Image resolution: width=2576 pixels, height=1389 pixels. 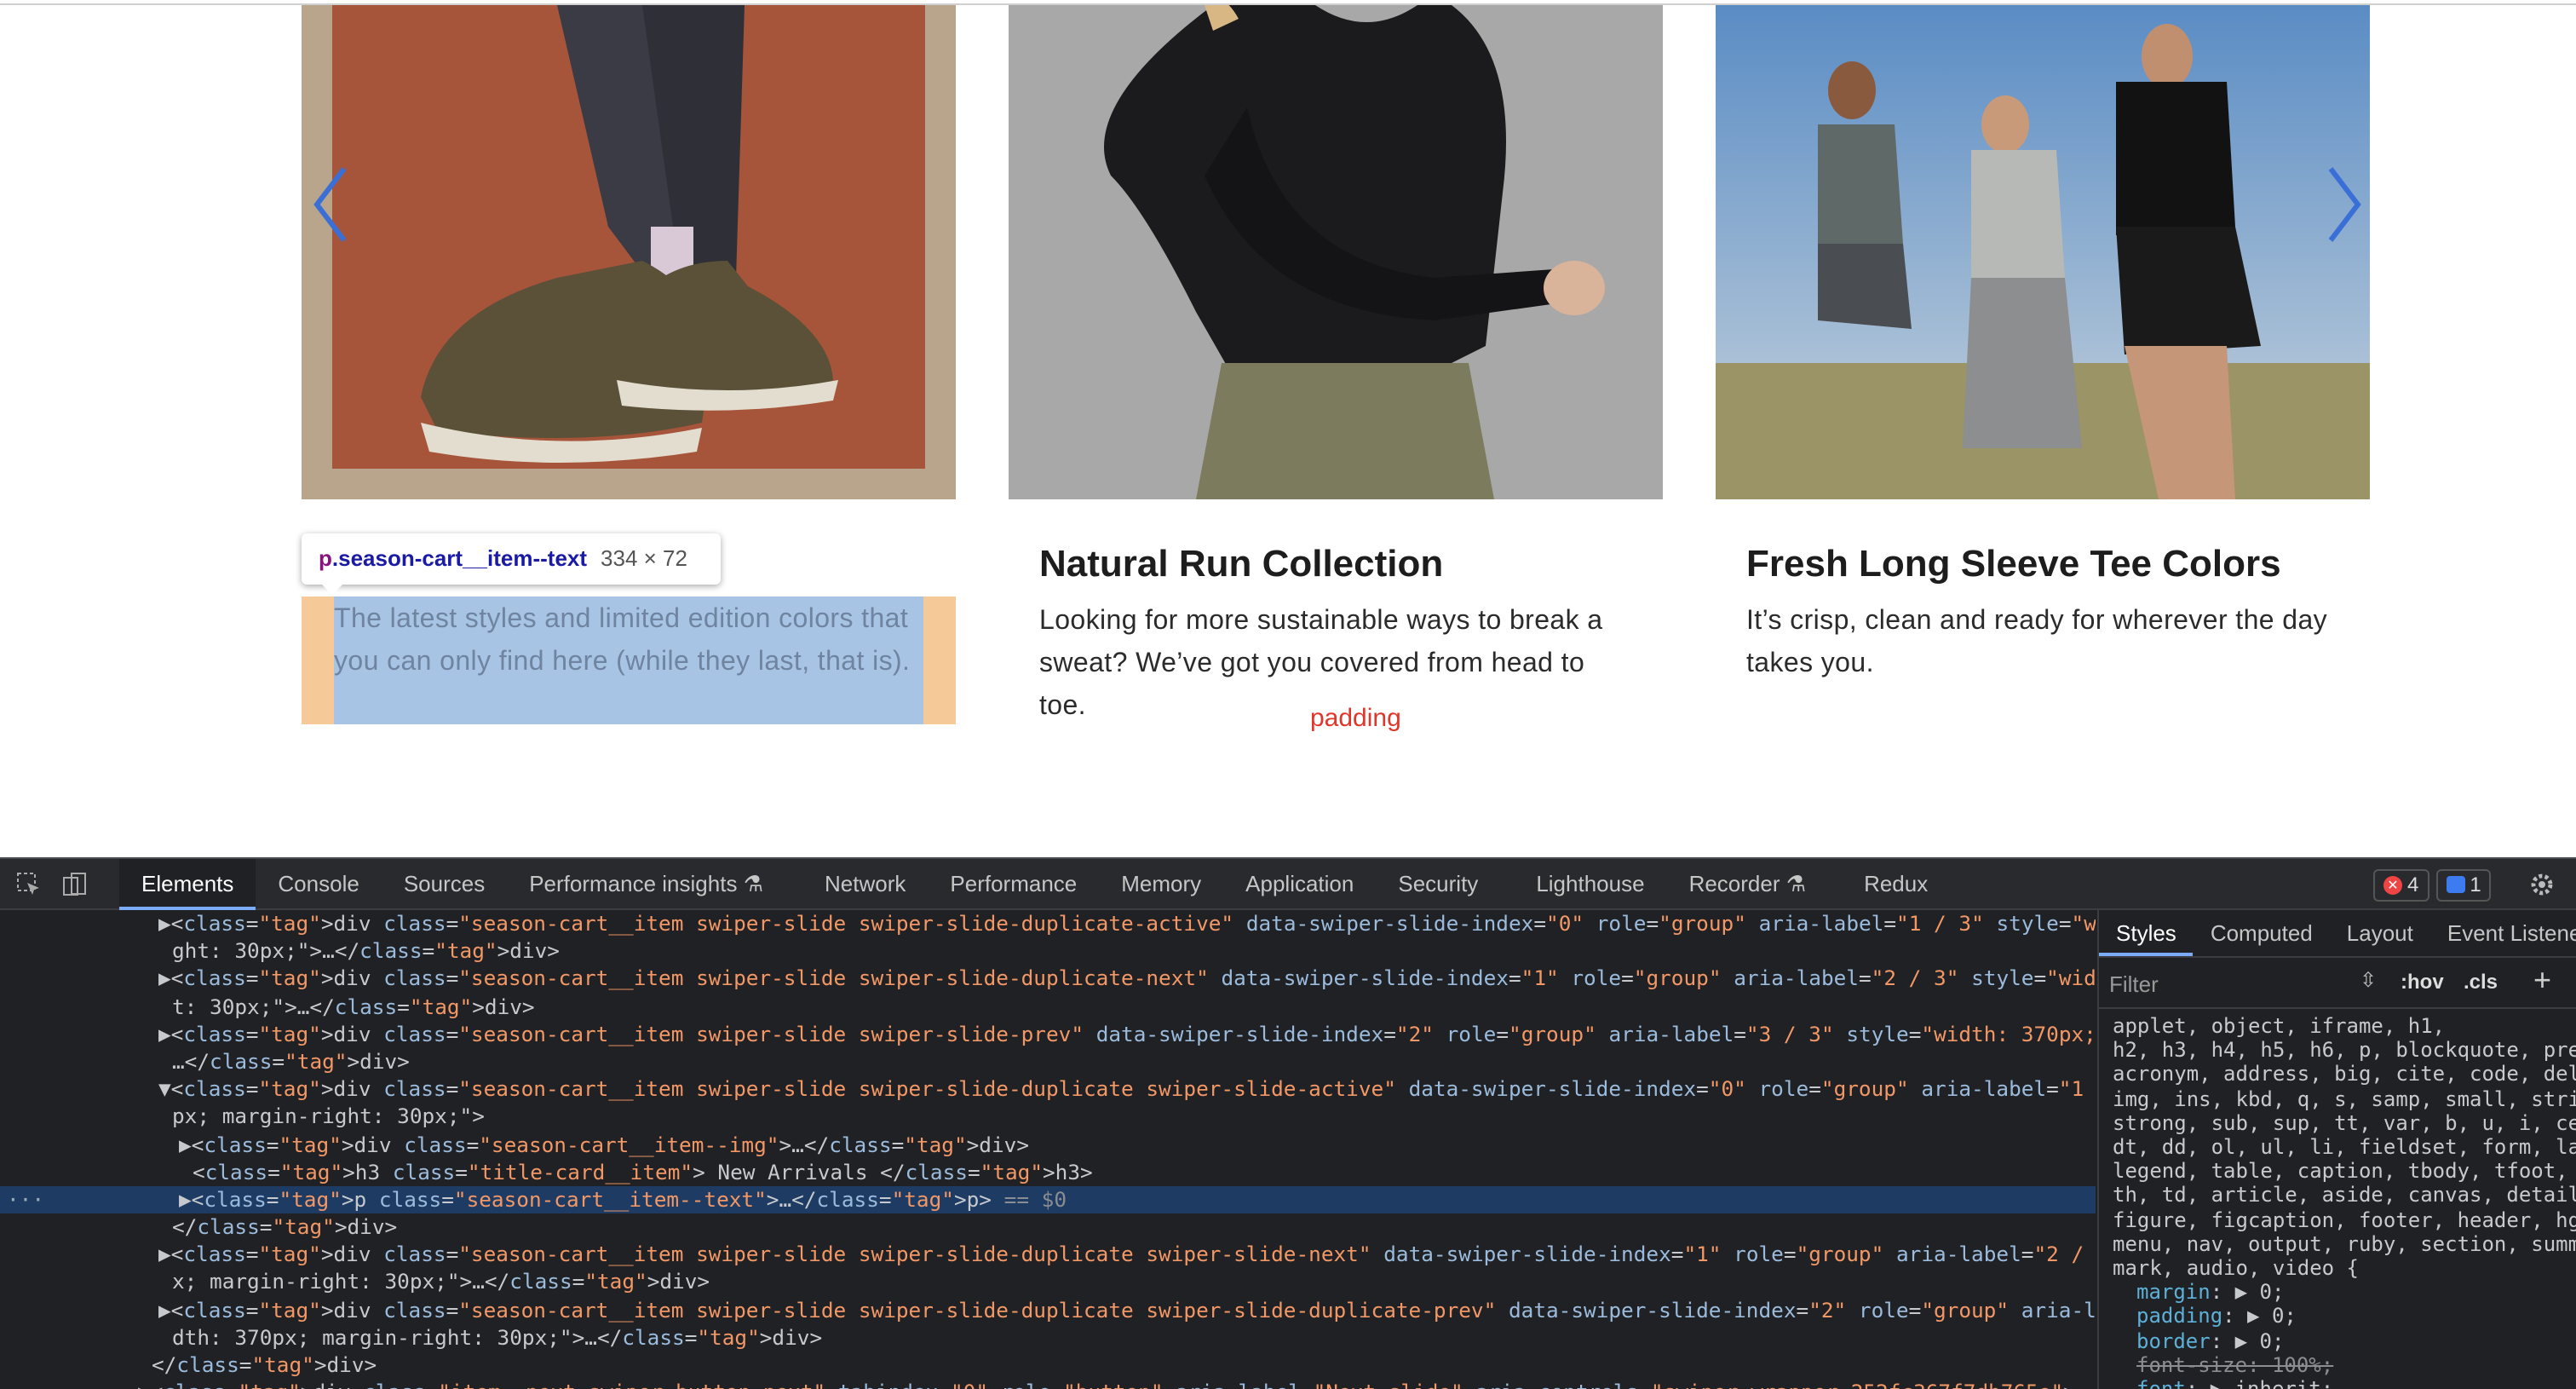 I want to click on style-property: margin, so click(x=2174, y=1292).